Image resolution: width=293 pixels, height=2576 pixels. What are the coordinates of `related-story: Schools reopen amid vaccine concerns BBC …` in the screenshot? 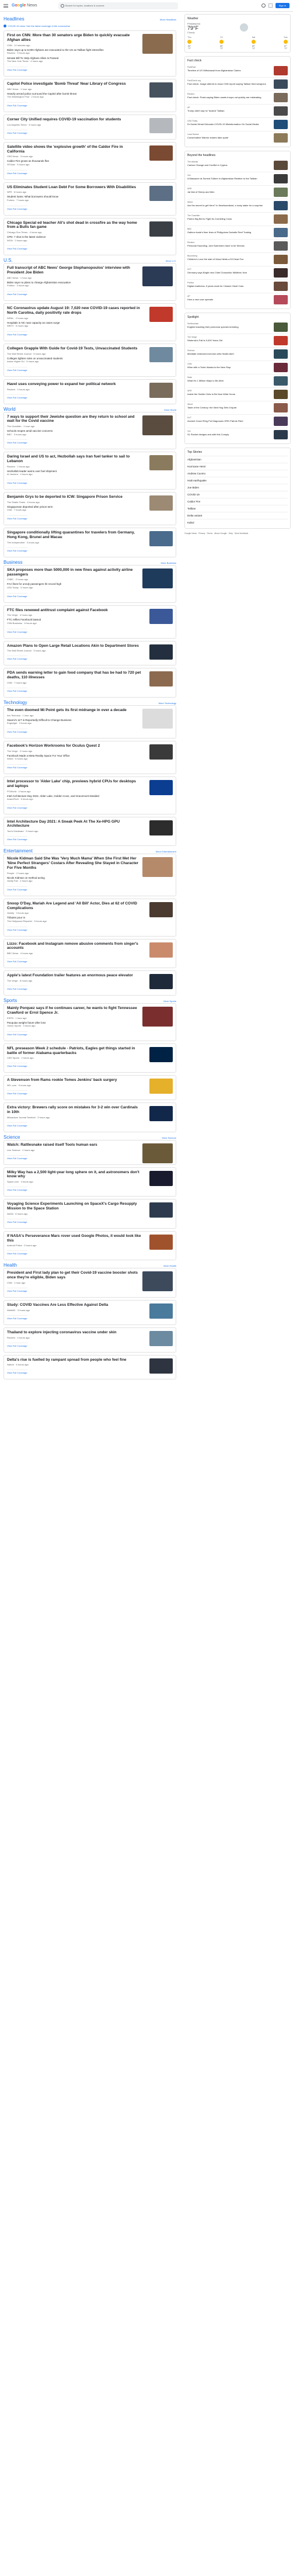 It's located at (74, 433).